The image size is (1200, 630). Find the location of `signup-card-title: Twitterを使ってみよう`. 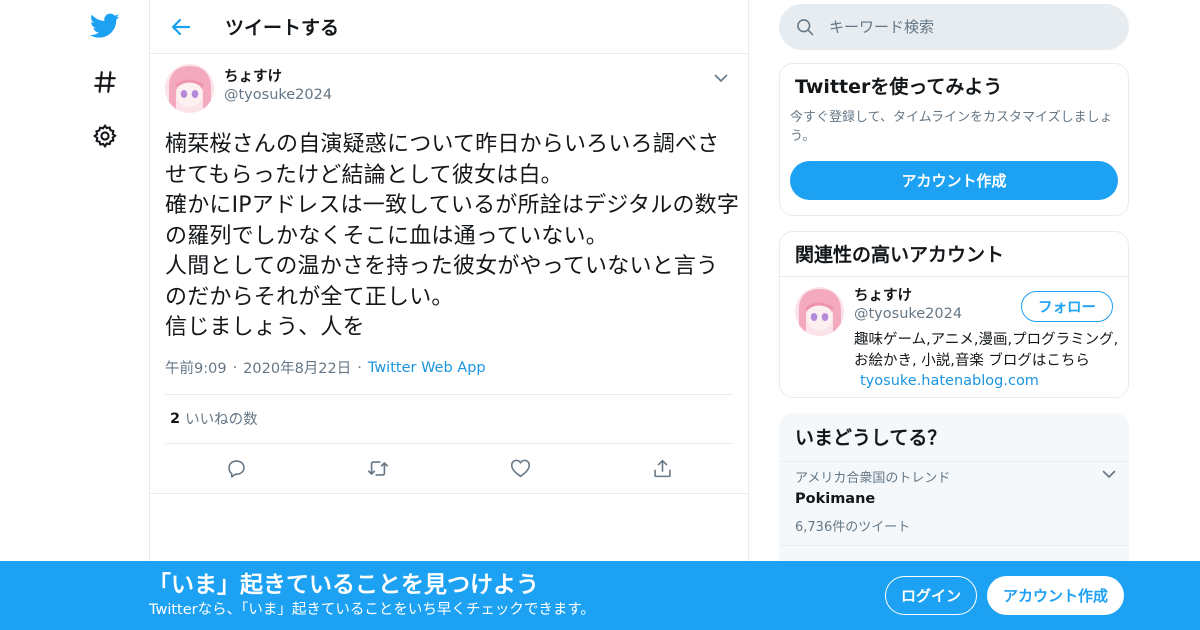

signup-card-title: Twitterを使ってみよう is located at coordinates (899, 87).